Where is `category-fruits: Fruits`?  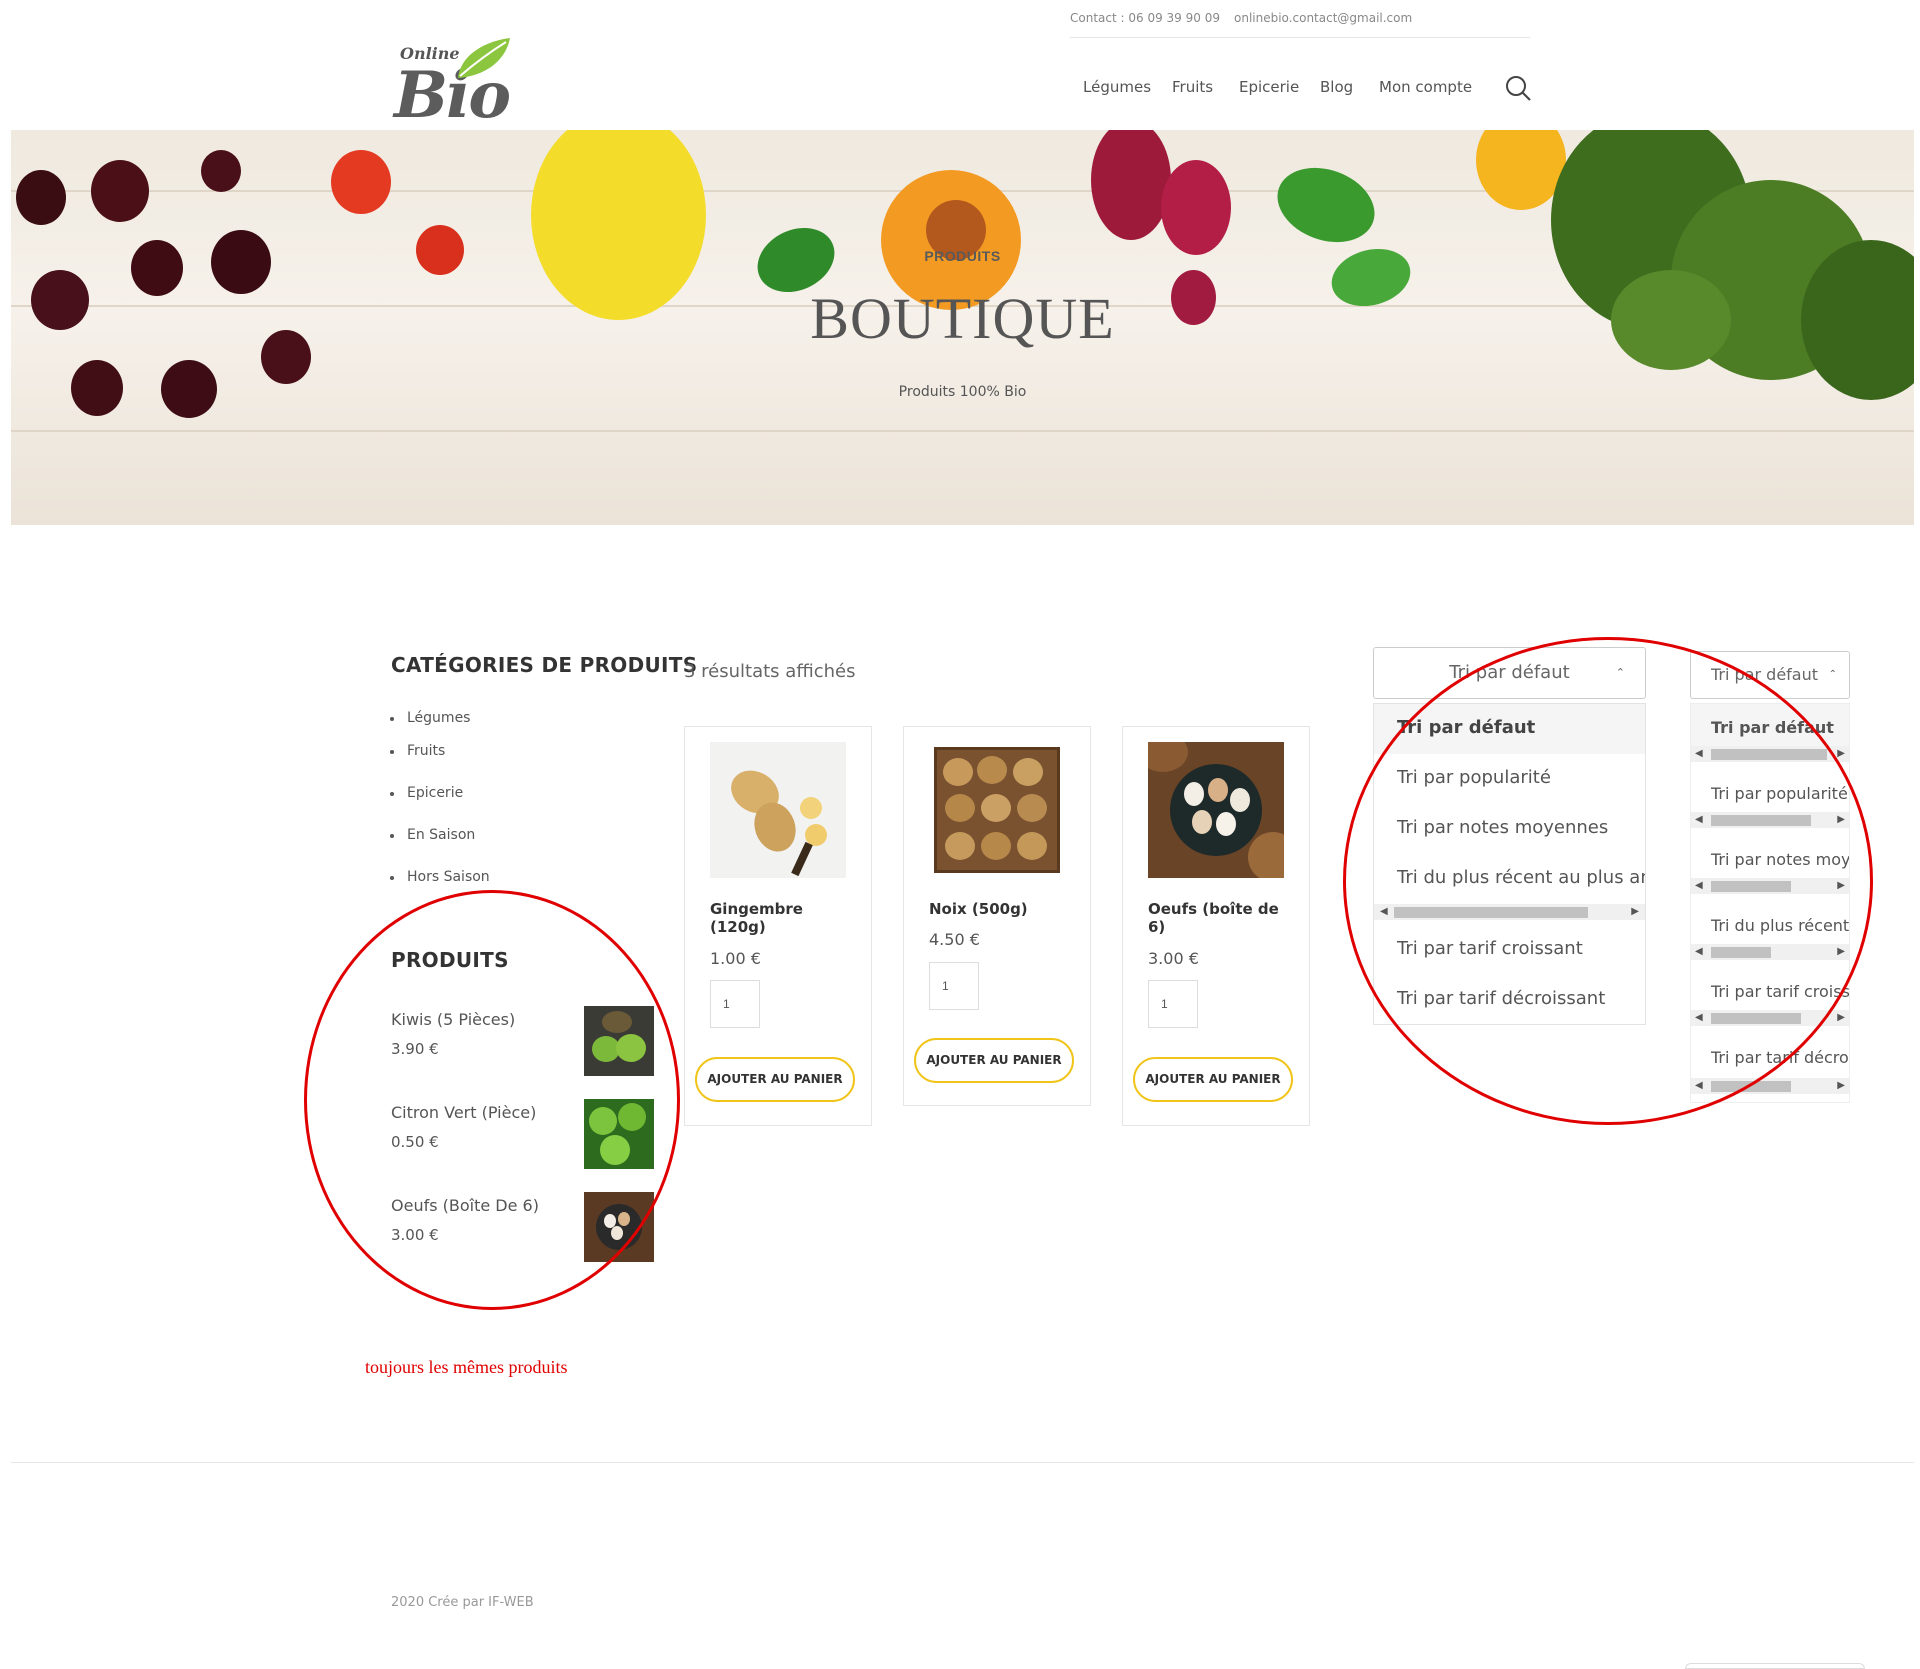 category-fruits: Fruits is located at coordinates (417, 751).